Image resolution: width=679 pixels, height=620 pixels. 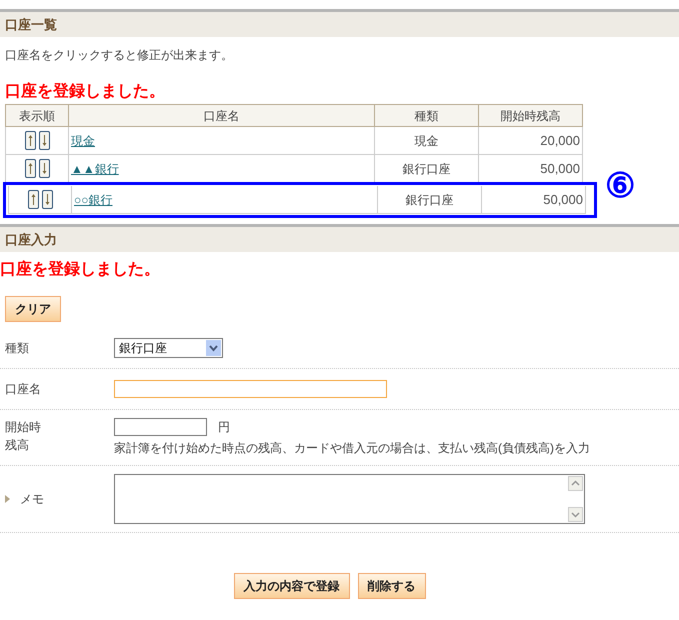 What do you see at coordinates (349, 499) in the screenshot?
I see `memo-field` at bounding box center [349, 499].